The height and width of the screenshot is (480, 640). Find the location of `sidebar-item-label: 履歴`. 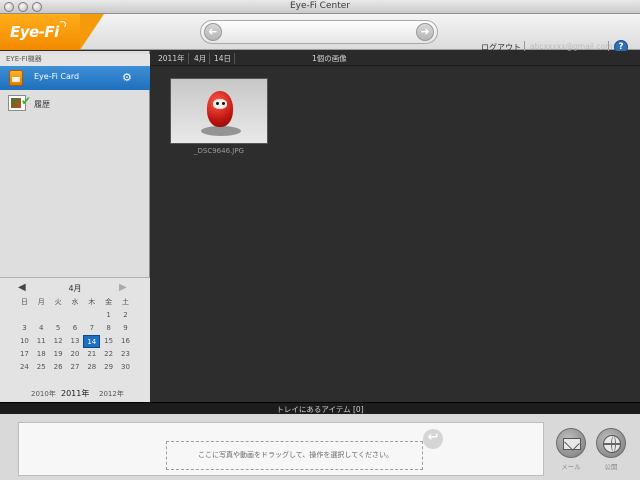

sidebar-item-label: 履歴 is located at coordinates (42, 104).